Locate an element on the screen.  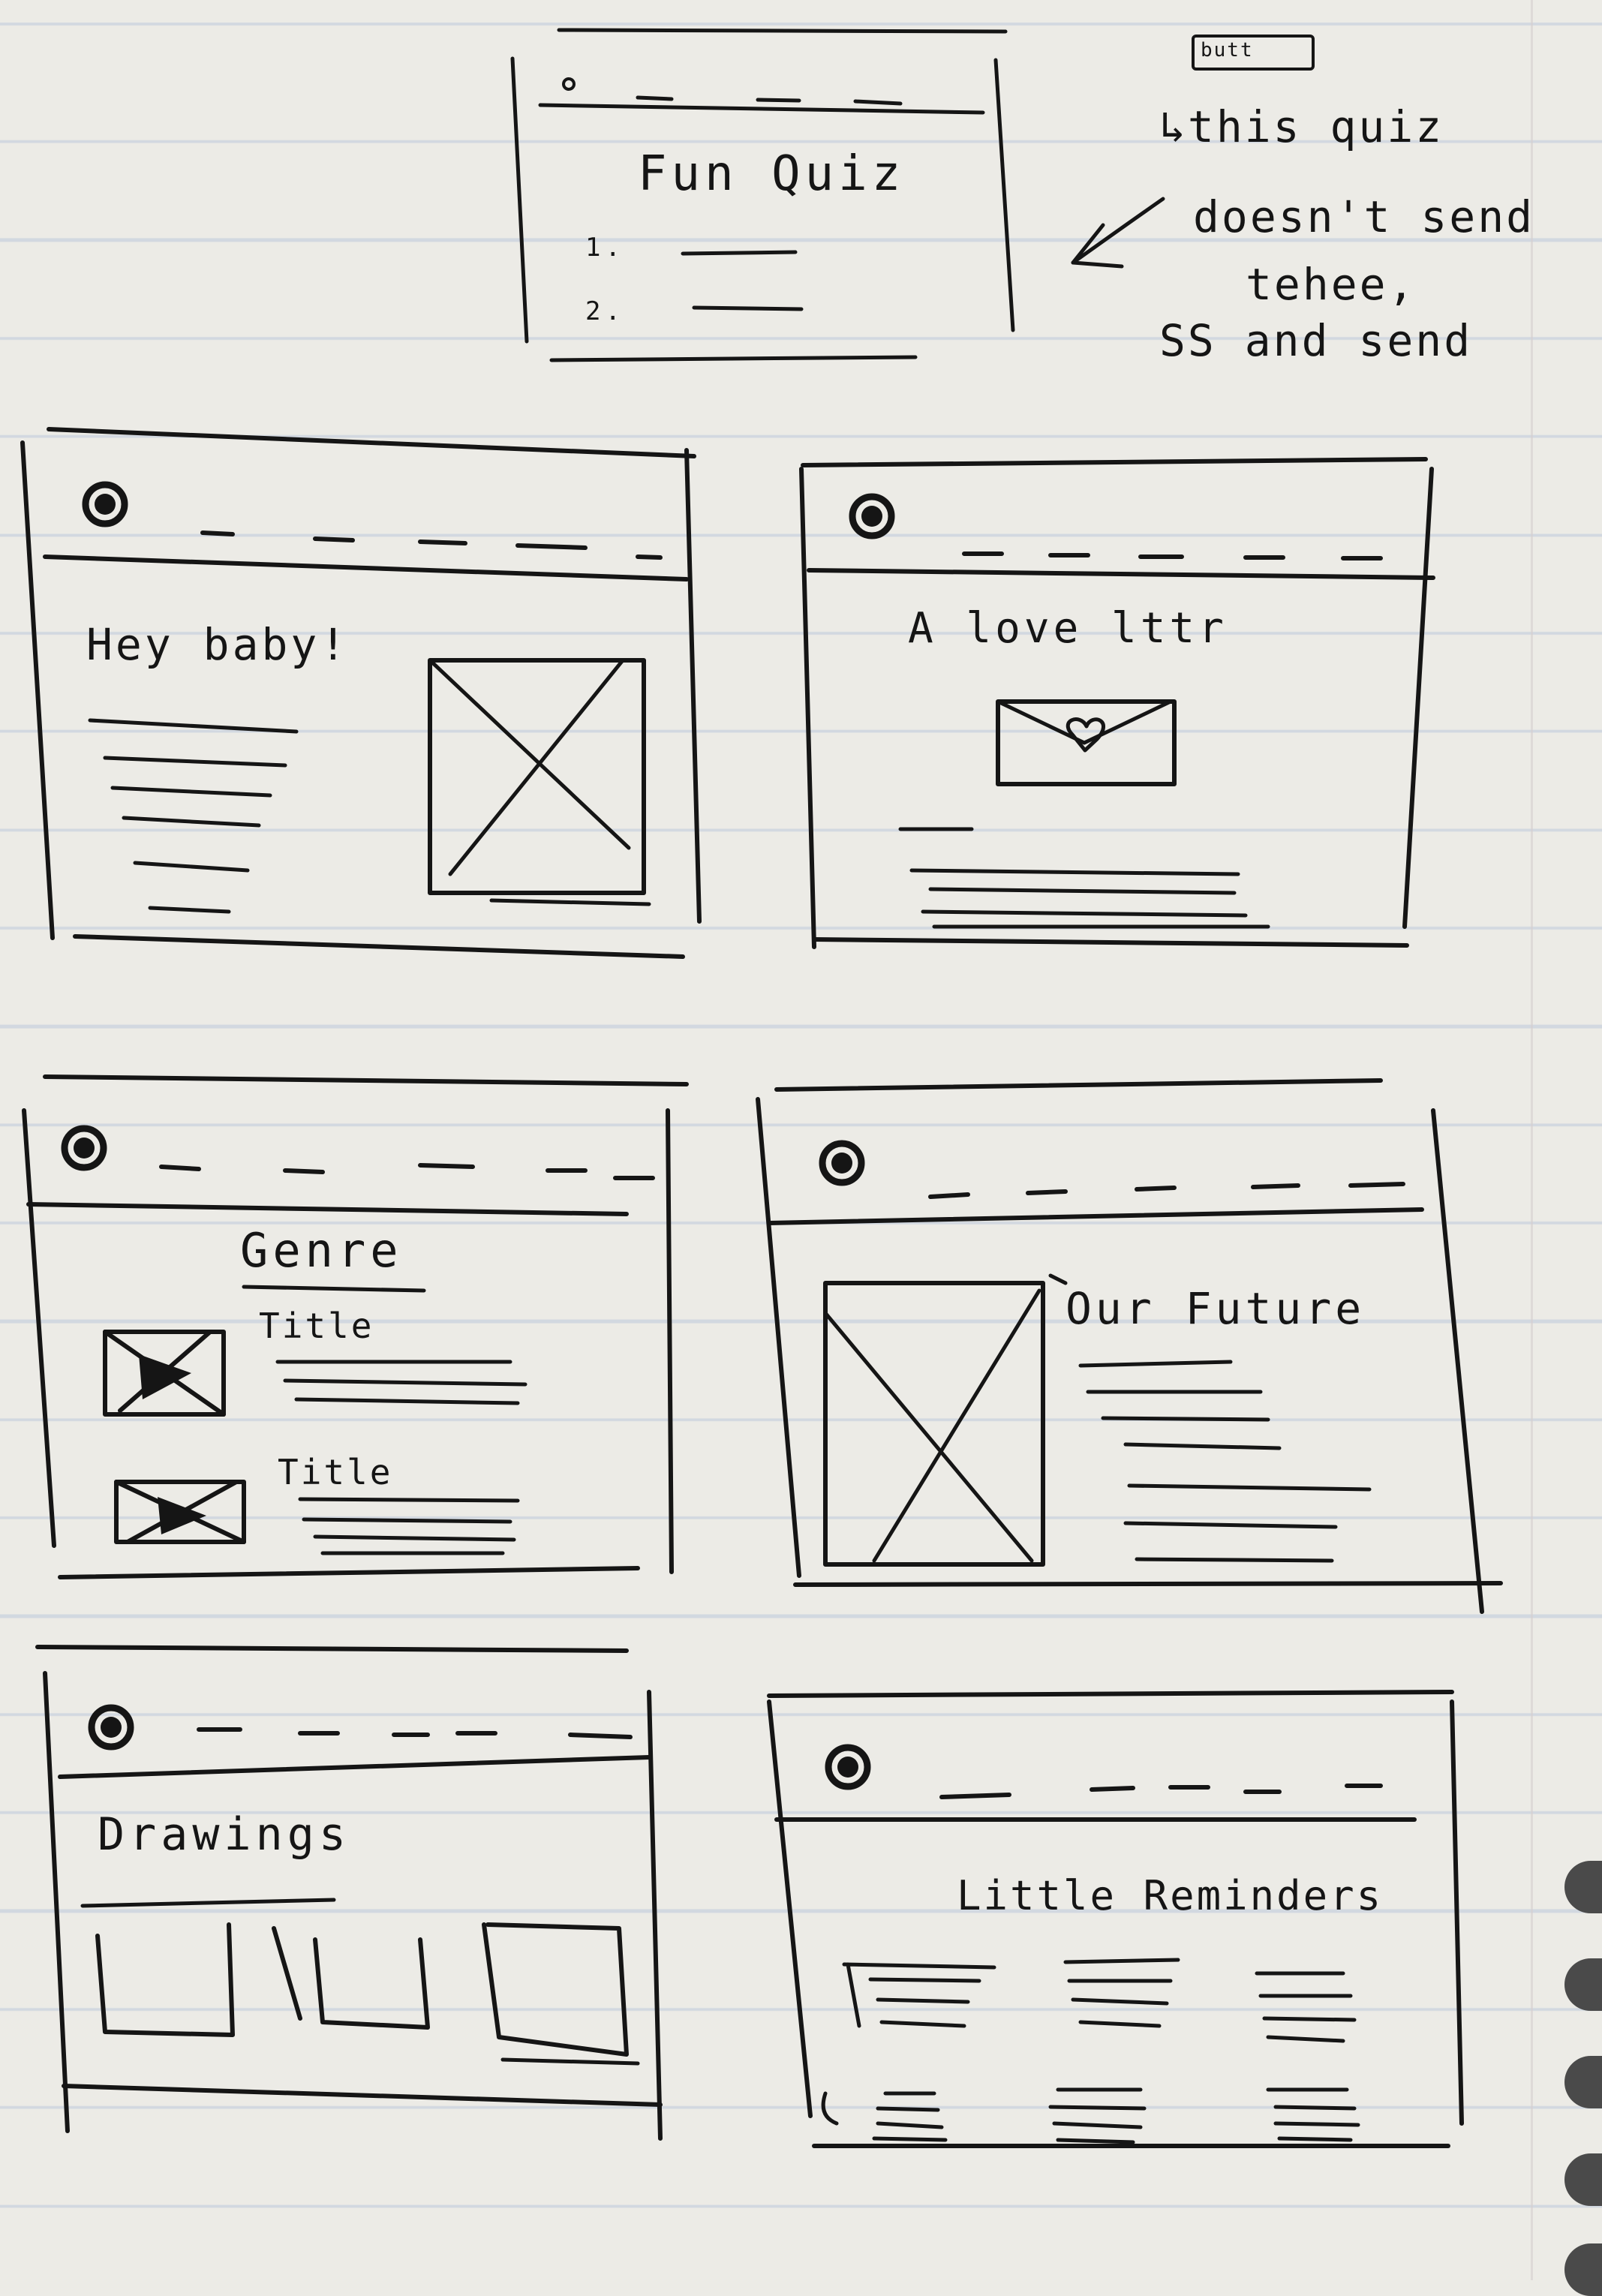
drawings-heading: Drawings is located at coordinates (224, 1834).